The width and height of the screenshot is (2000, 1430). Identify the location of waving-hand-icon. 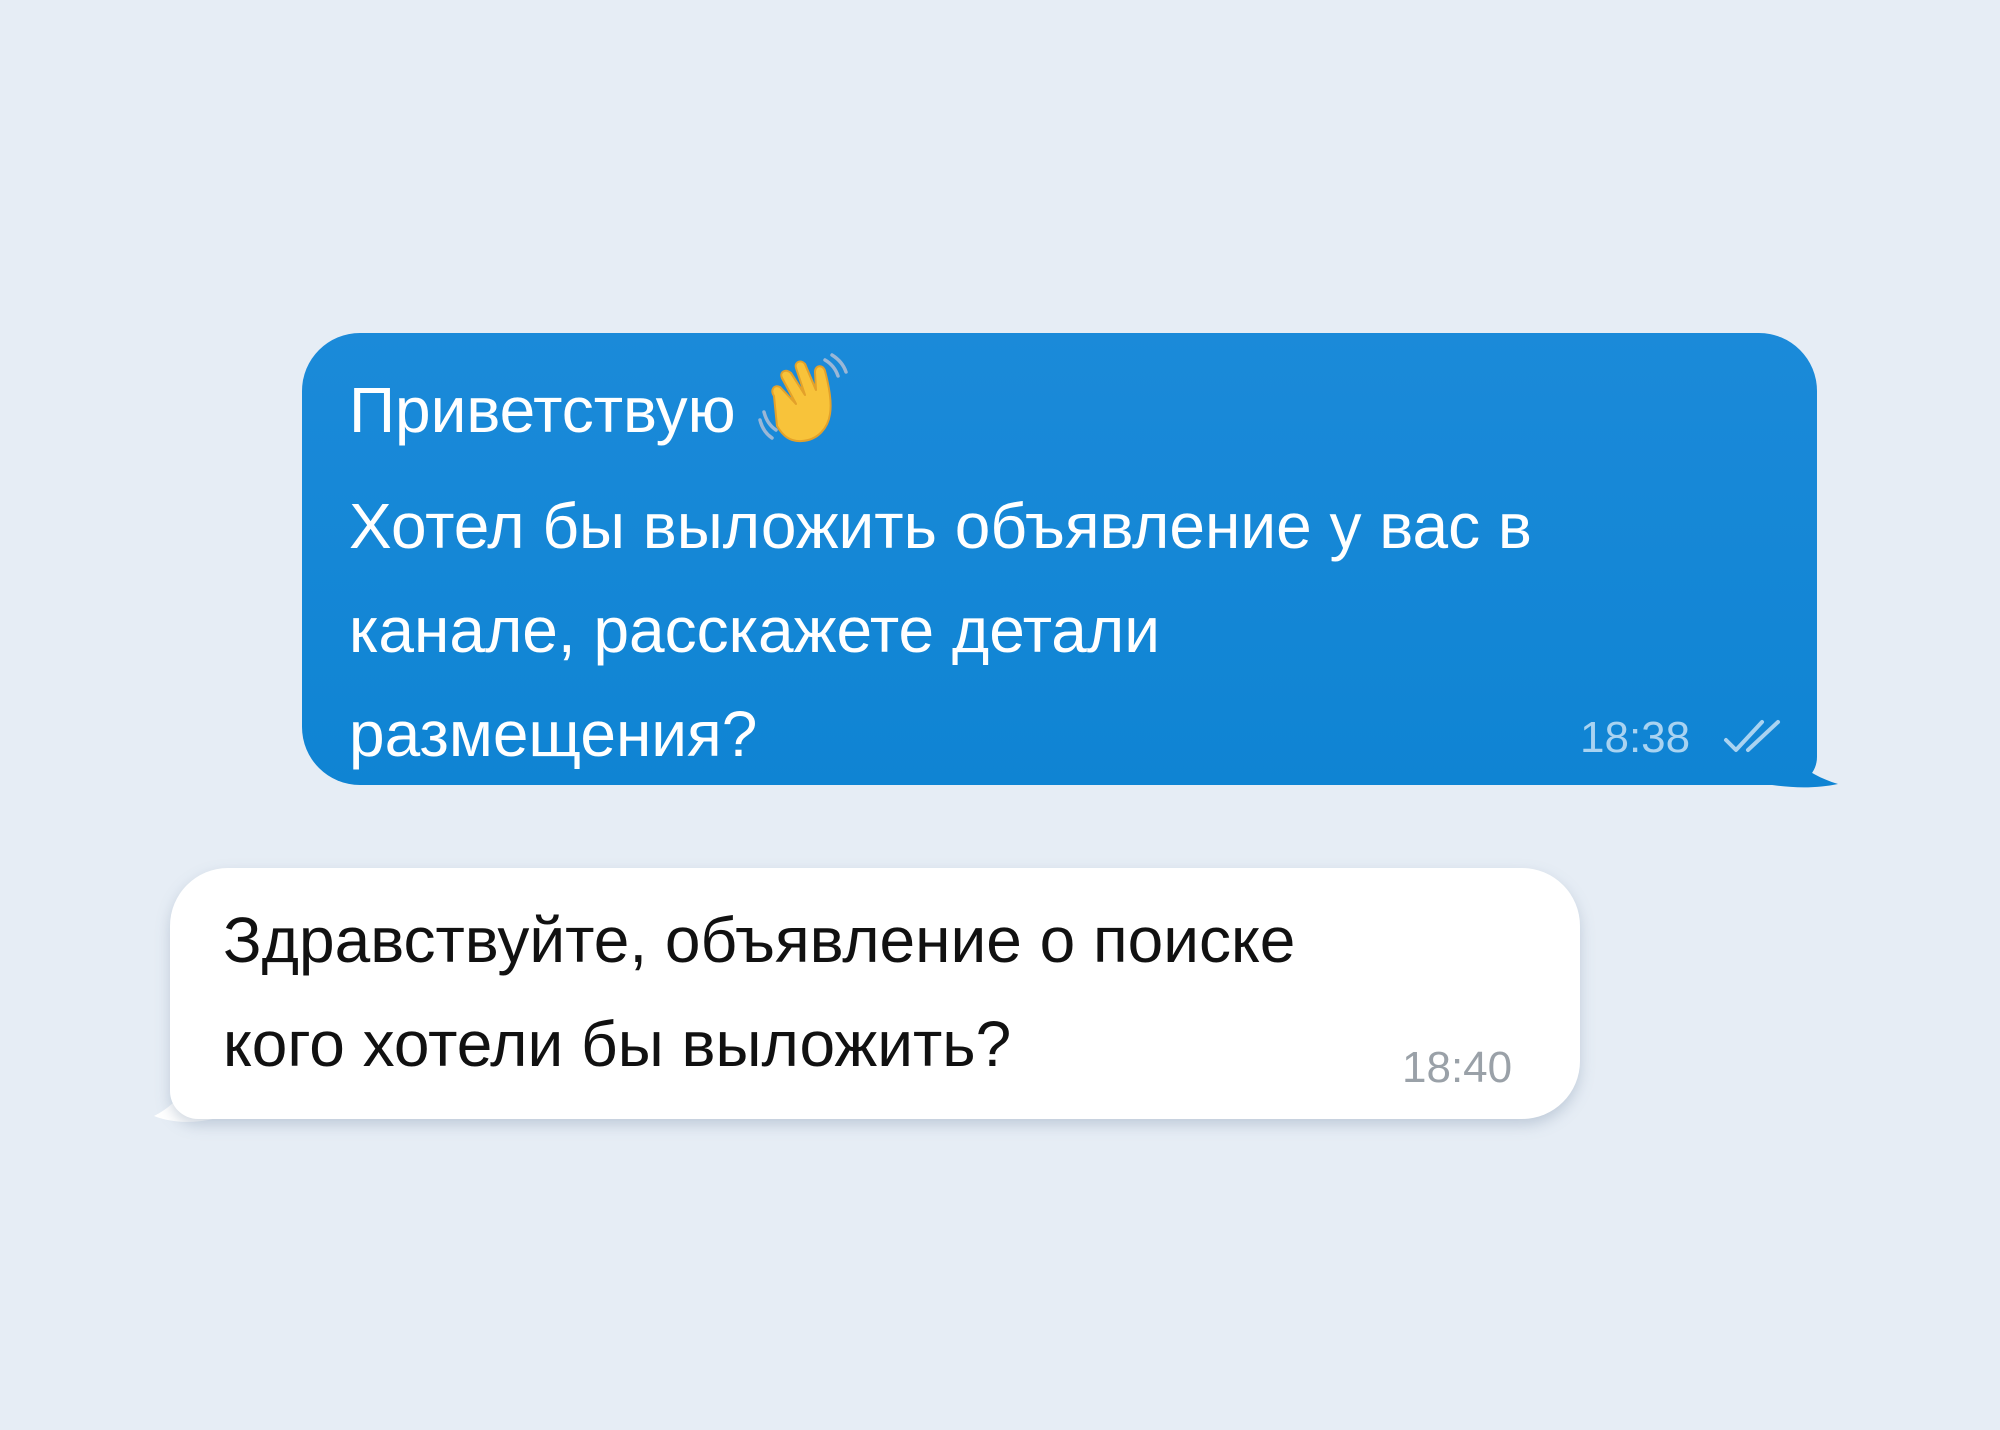
(803, 413).